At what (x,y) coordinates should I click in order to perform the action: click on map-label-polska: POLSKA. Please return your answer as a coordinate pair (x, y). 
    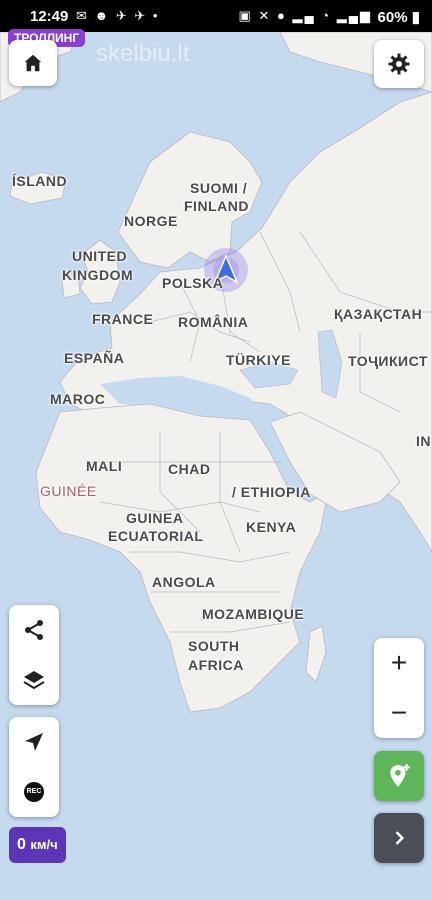
    Looking at the image, I should click on (193, 283).